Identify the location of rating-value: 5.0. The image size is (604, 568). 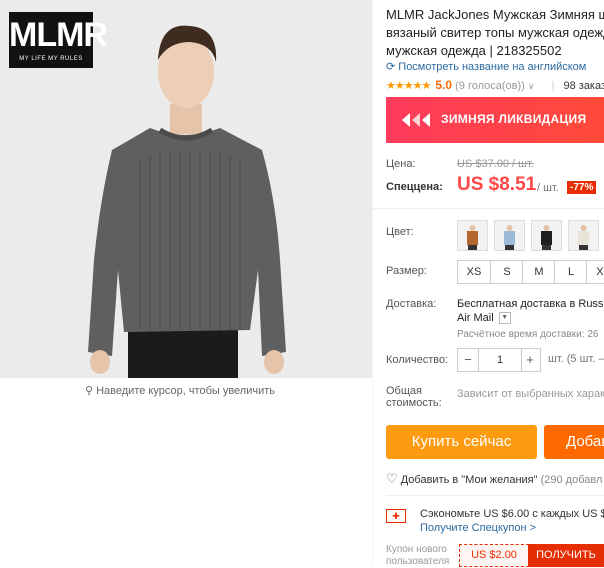
(444, 85).